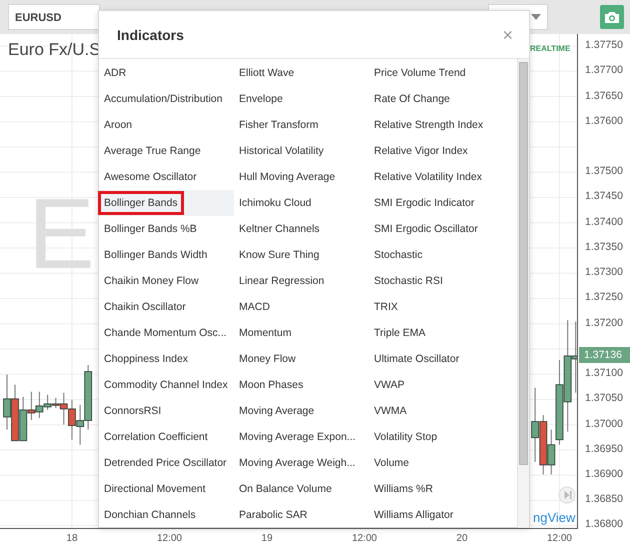 This screenshot has height=548, width=630. I want to click on dialog-title: Indicators, so click(150, 34).